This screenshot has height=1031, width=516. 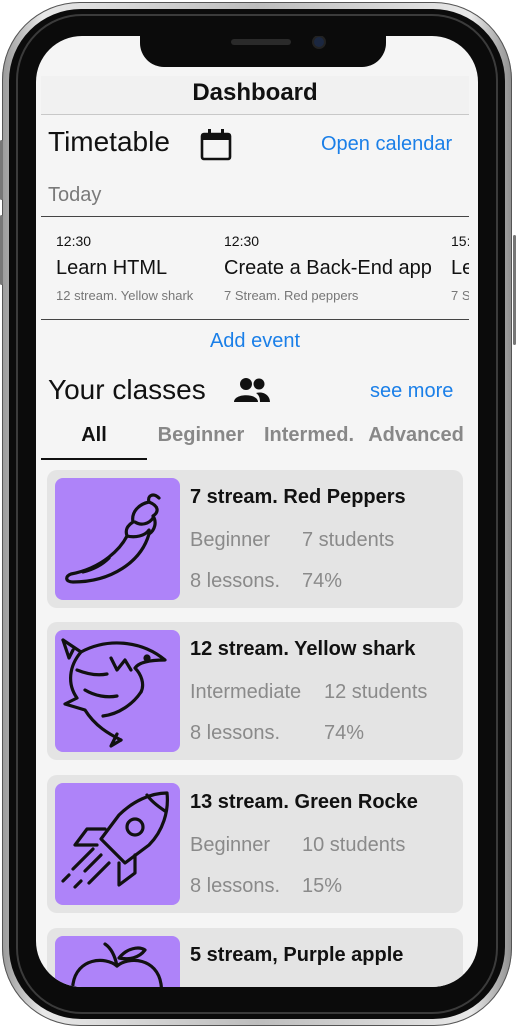 I want to click on page-title: Dashboard, so click(x=255, y=95).